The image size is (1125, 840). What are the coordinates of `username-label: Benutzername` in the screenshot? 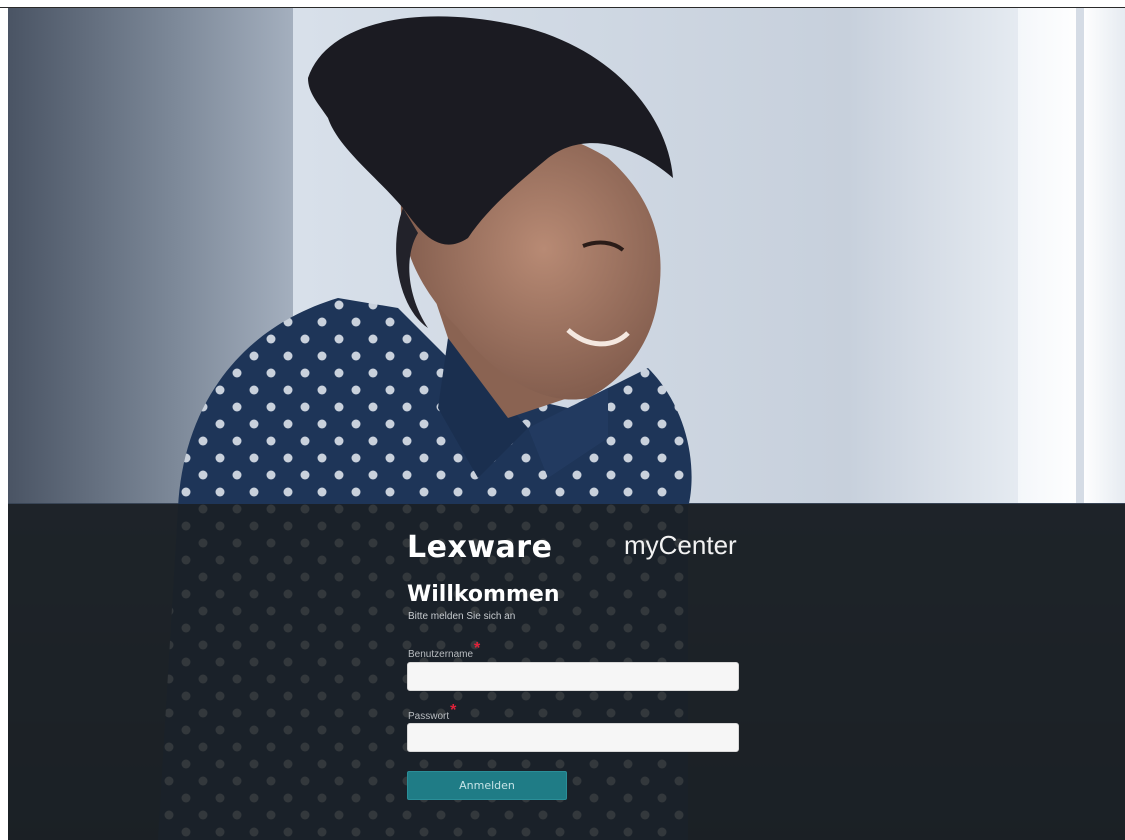 It's located at (441, 654).